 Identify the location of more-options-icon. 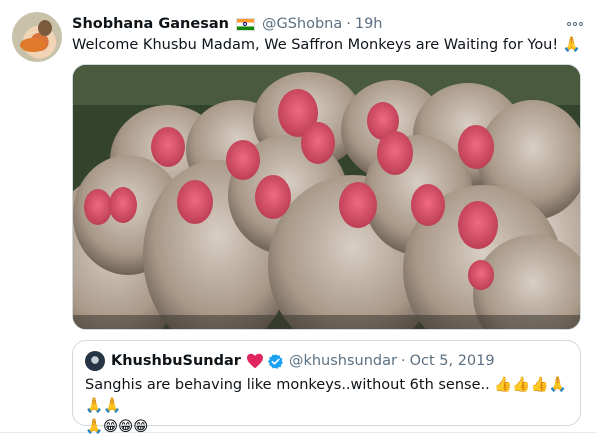
(575, 24).